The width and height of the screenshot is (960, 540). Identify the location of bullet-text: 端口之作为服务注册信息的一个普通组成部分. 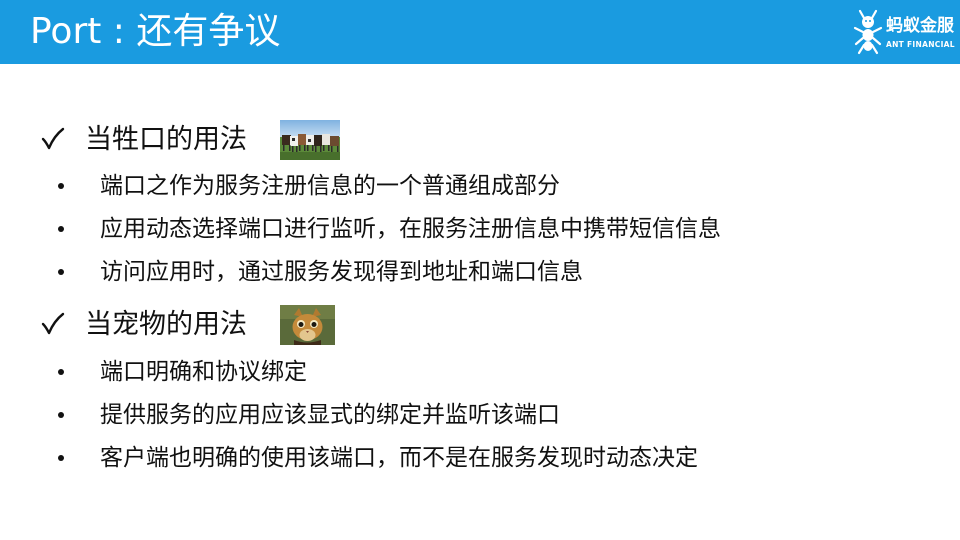
(330, 186).